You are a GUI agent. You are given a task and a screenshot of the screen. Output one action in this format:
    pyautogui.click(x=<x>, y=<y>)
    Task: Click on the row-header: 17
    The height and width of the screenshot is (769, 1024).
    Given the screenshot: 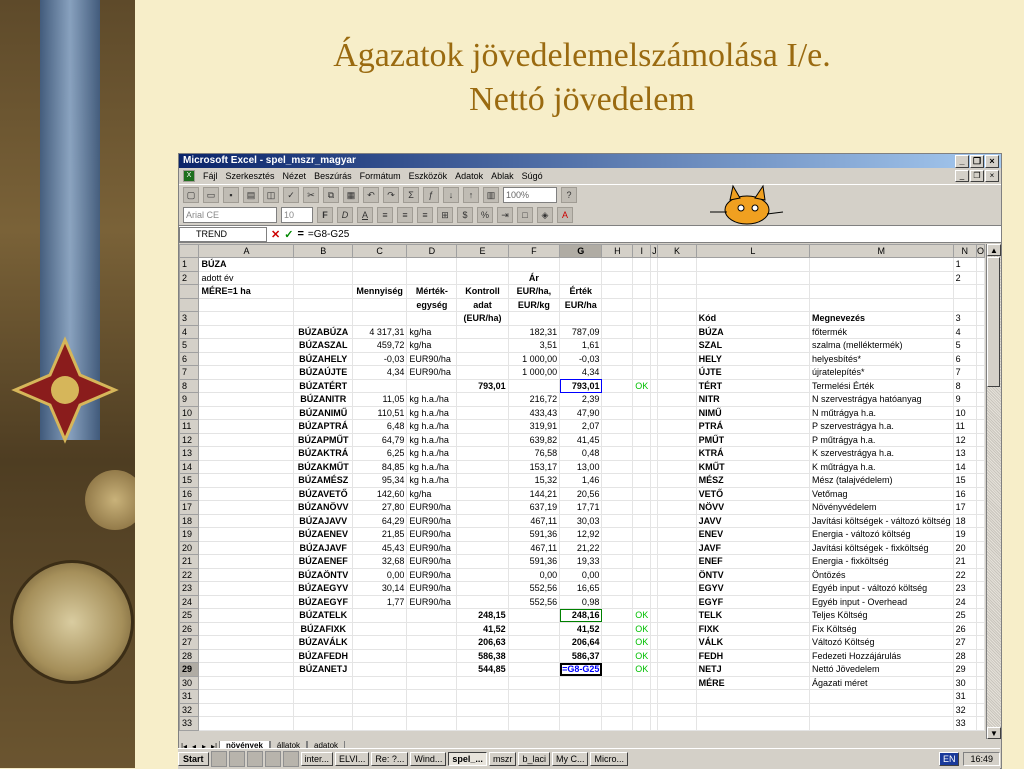 What is the action you would take?
    pyautogui.click(x=189, y=507)
    